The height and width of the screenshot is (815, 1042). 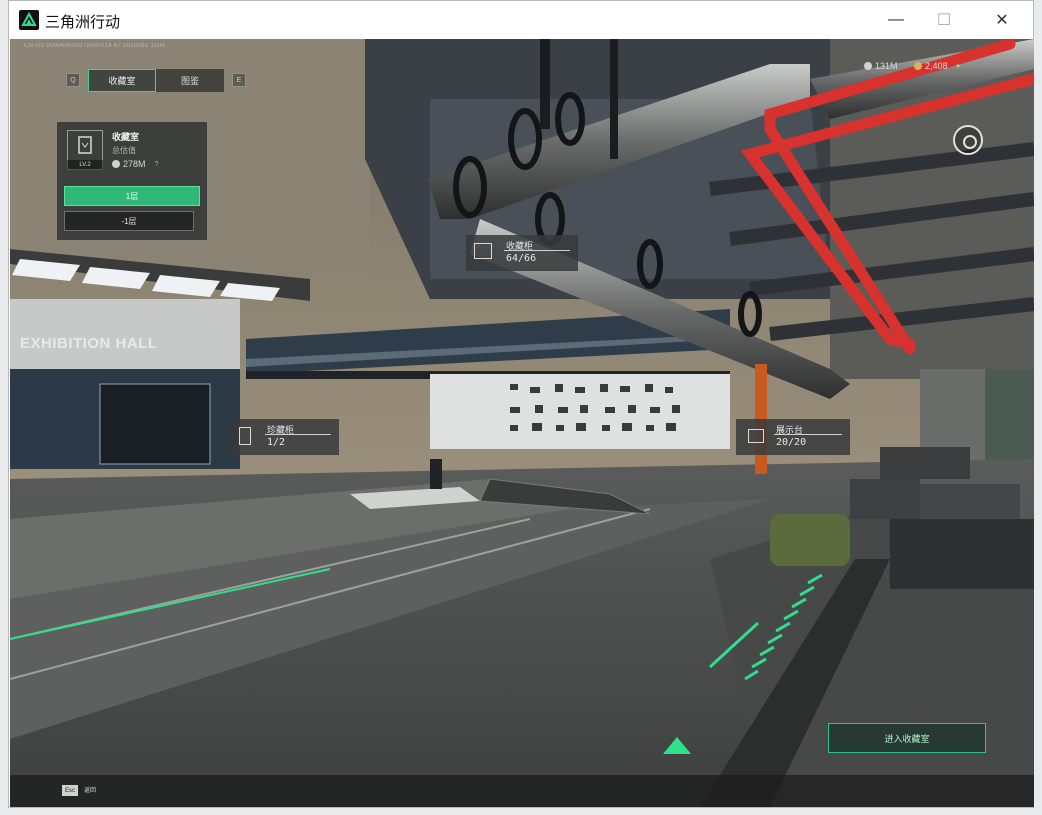 I want to click on treasure-cabinet-icon, so click(x=245, y=436).